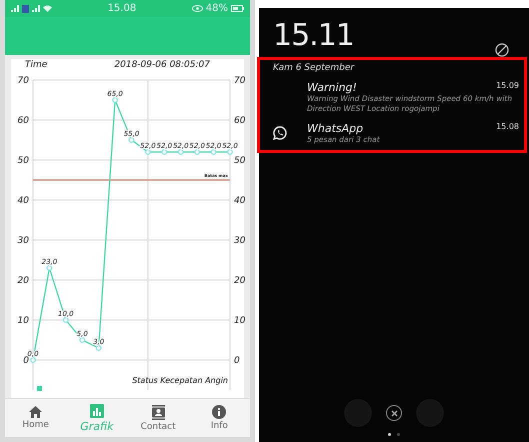 This screenshot has width=529, height=442. What do you see at coordinates (36, 65) in the screenshot?
I see `time-label: Time` at bounding box center [36, 65].